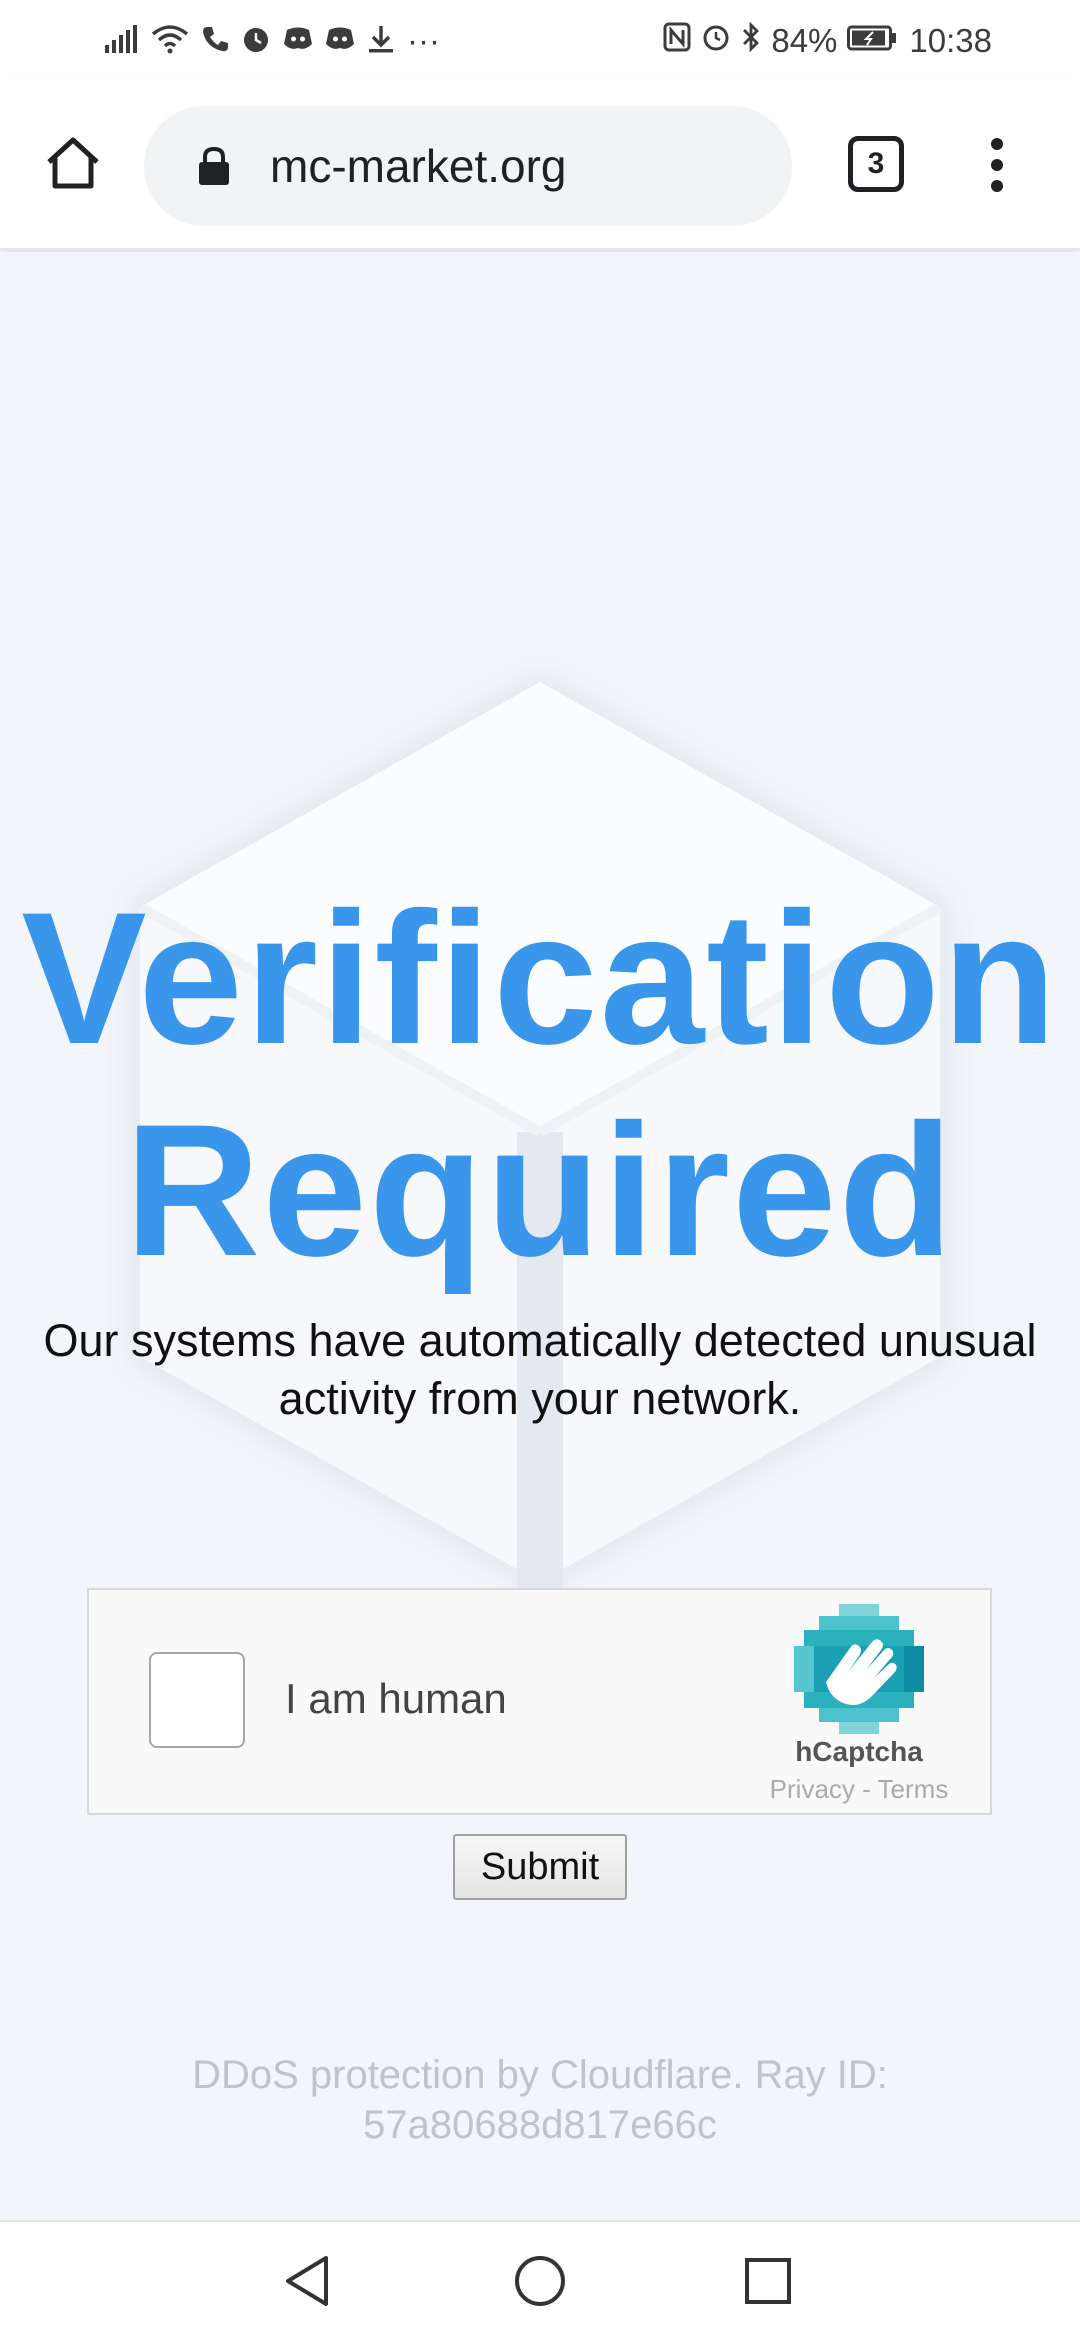 The width and height of the screenshot is (1080, 2340). Describe the element at coordinates (950, 40) in the screenshot. I see `clock-time: 10:38` at that location.